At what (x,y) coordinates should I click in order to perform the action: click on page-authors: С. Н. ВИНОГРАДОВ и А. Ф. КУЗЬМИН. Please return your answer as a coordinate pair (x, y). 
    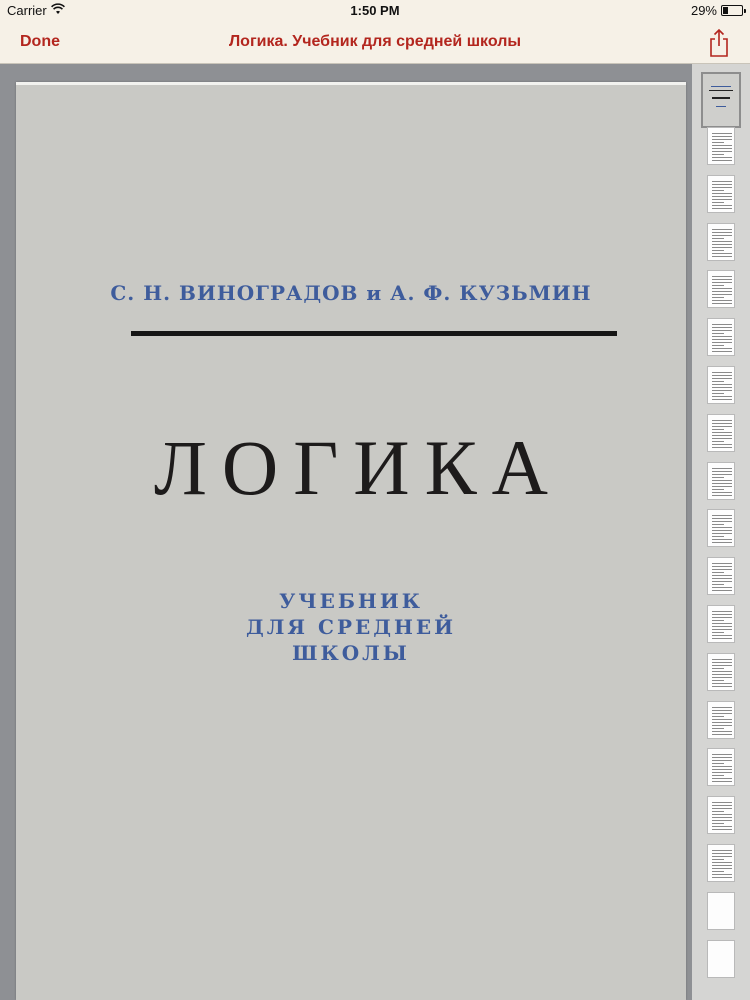
    Looking at the image, I should click on (351, 293).